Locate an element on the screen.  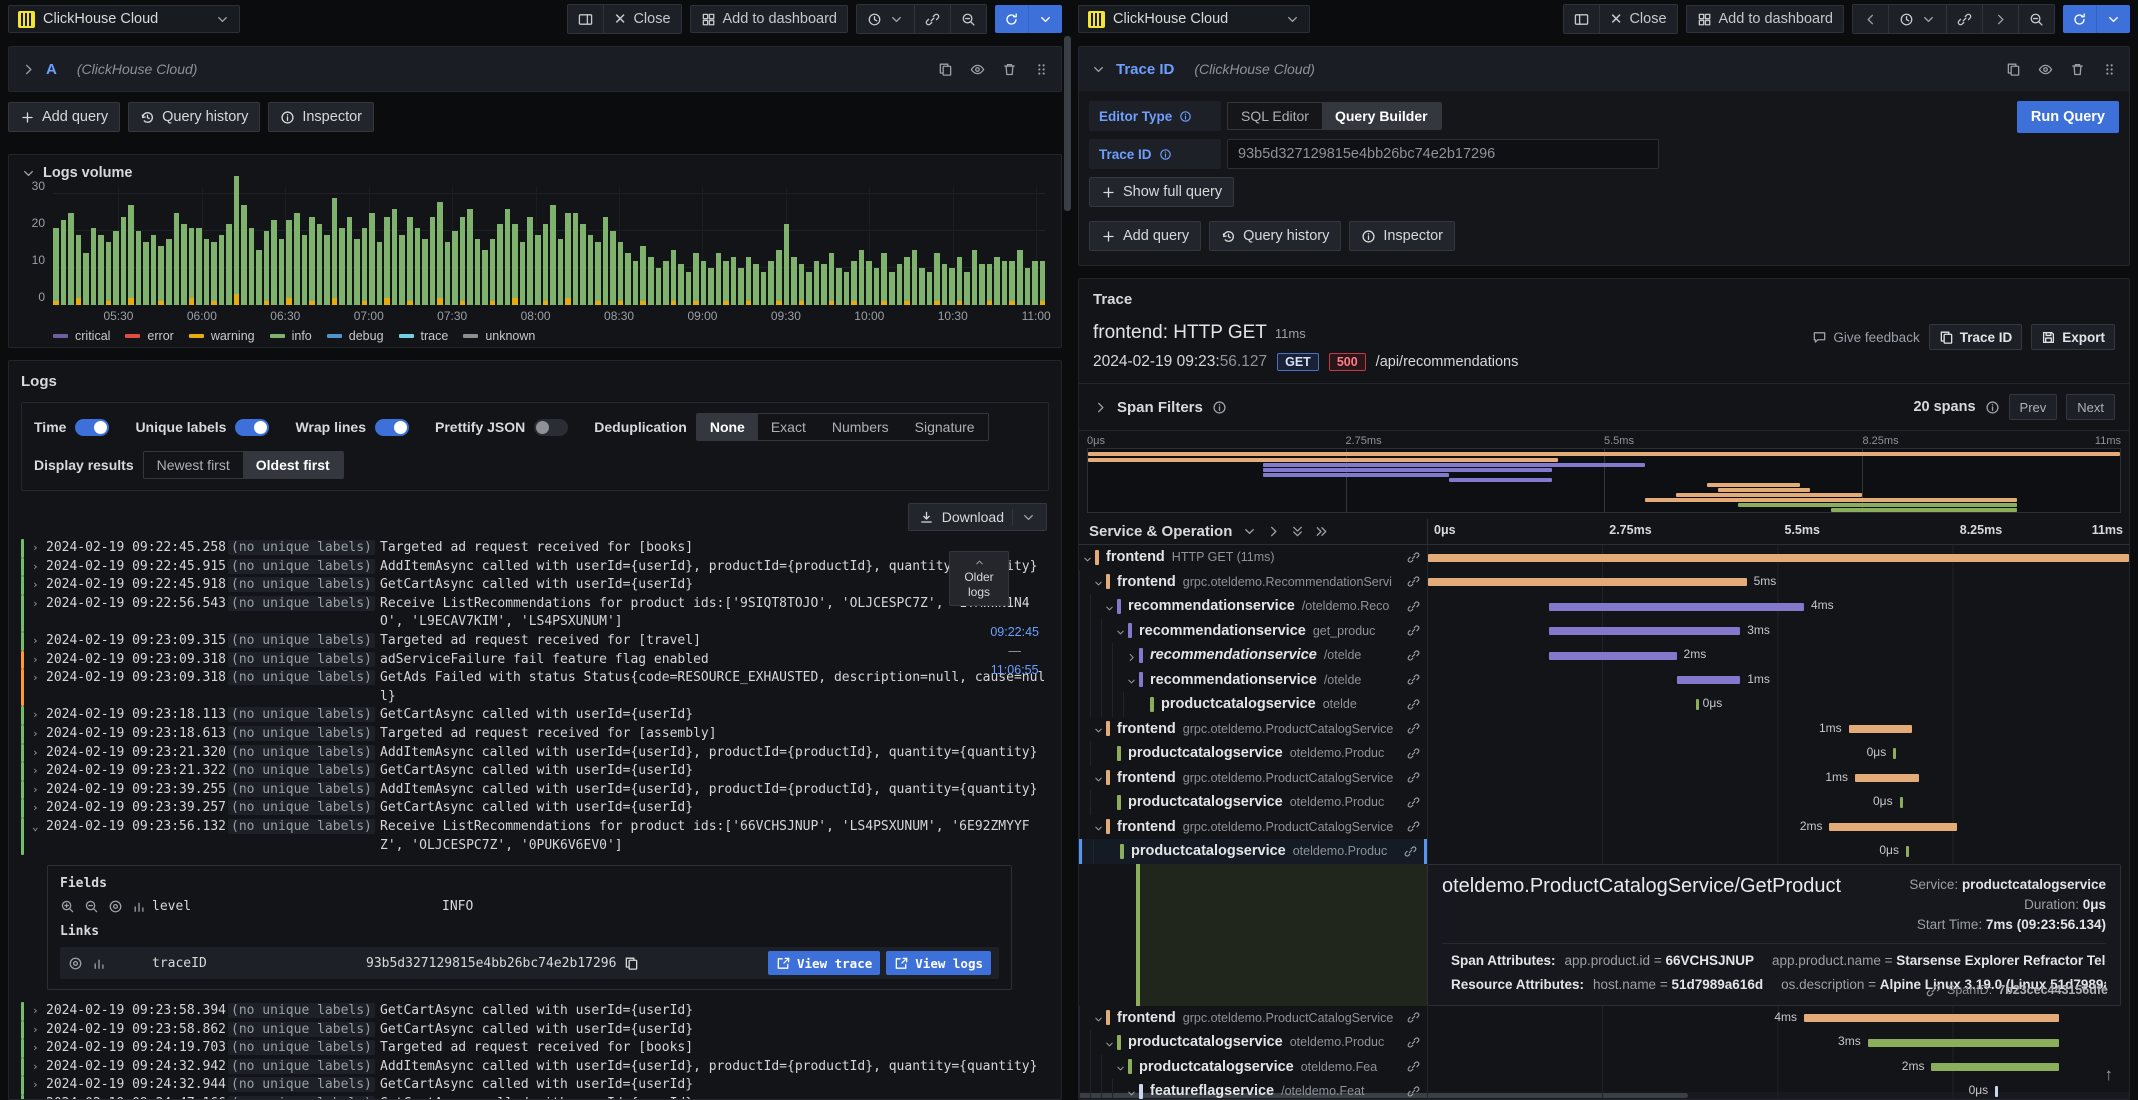
expand-span-icon is located at coordinates (1131, 655).